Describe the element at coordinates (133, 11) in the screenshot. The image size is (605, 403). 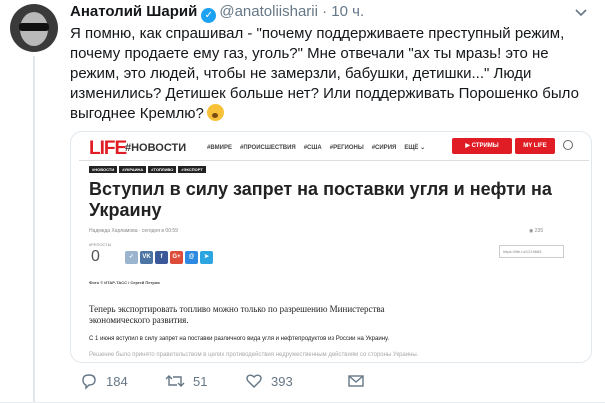
I see `author-name: Анатолий Шарий` at that location.